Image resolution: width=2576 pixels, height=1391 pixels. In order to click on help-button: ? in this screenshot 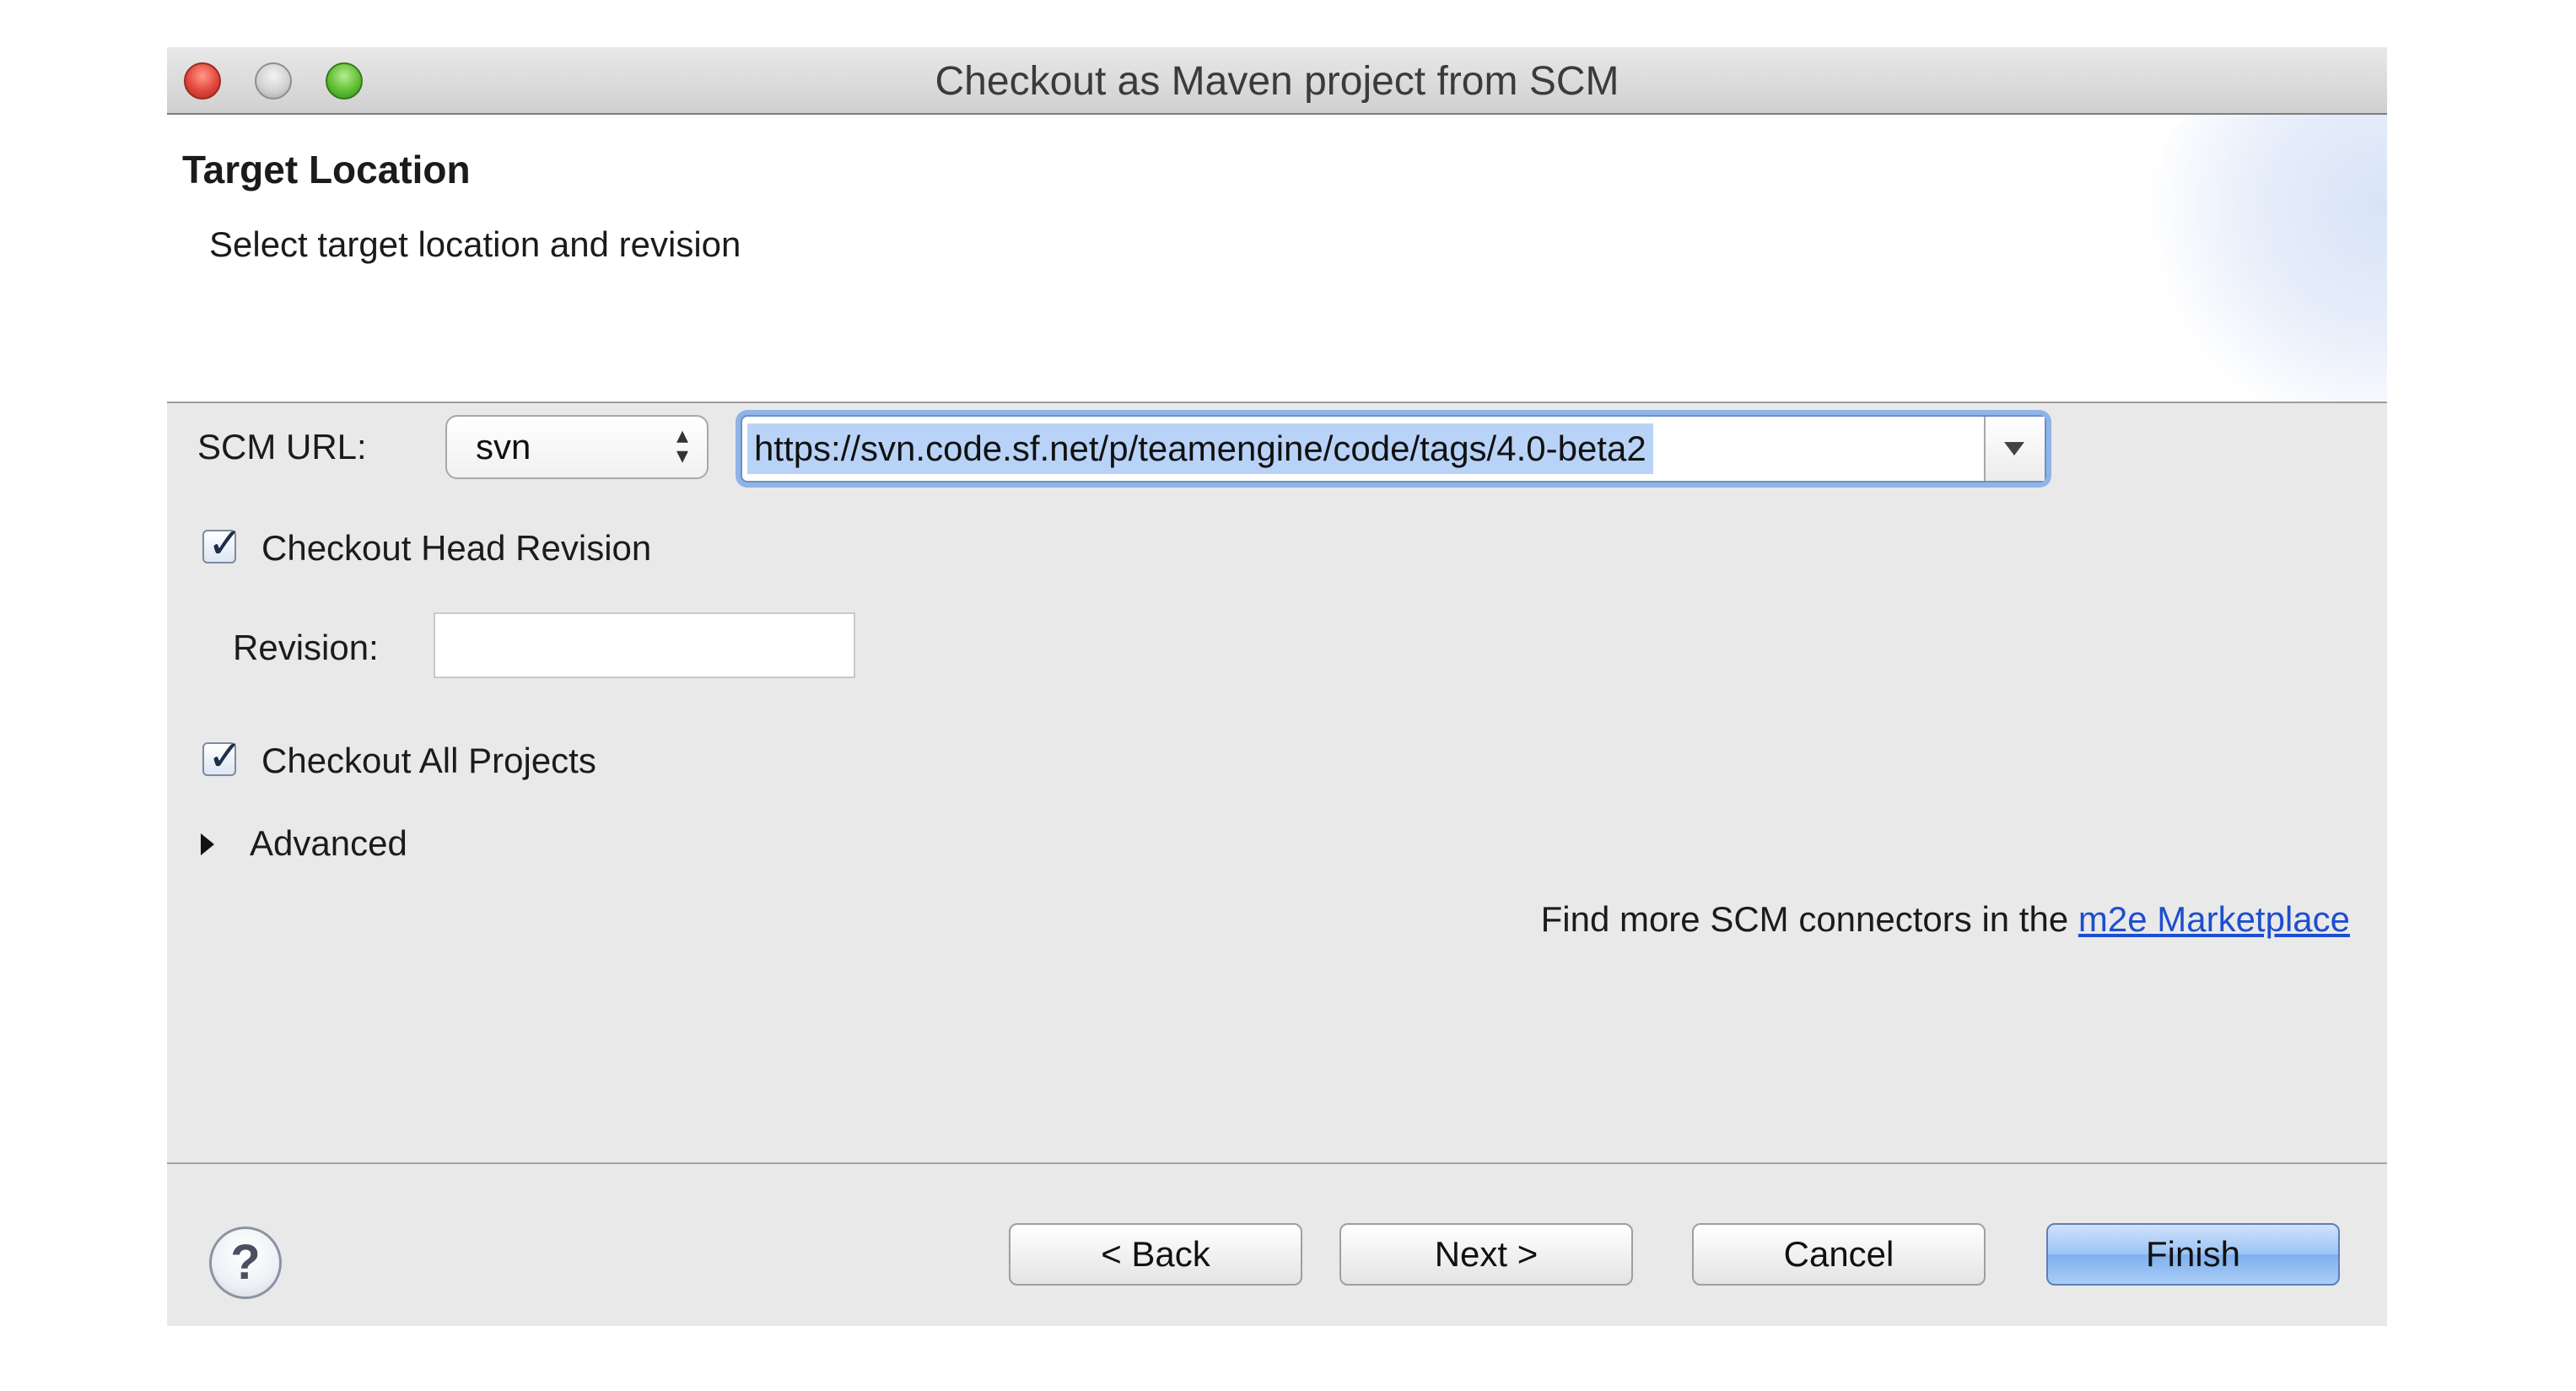, I will do `click(245, 1263)`.